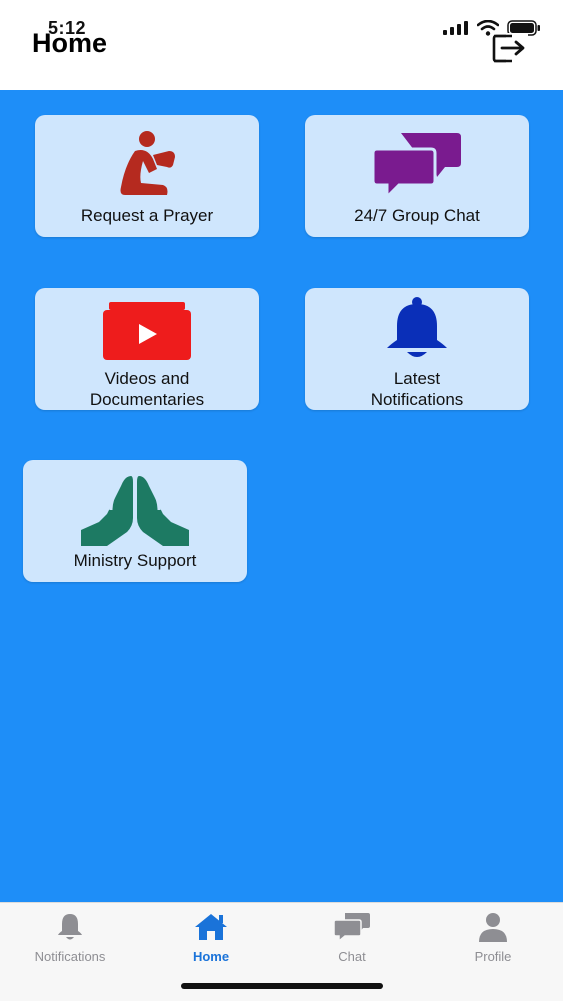 Image resolution: width=563 pixels, height=1001 pixels. I want to click on group-chat-button: 24/7 Group Chat, so click(417, 176).